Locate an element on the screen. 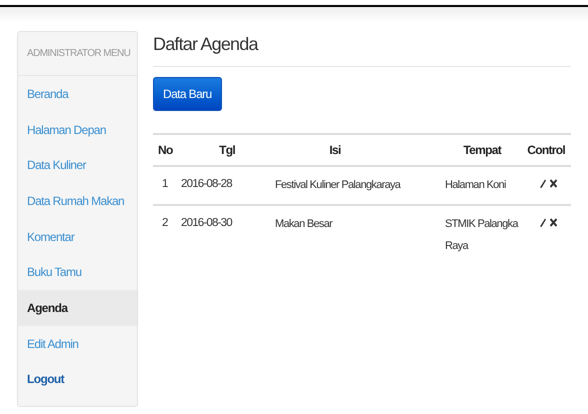 The width and height of the screenshot is (588, 414). sidebar-item: Agenda is located at coordinates (77, 308).